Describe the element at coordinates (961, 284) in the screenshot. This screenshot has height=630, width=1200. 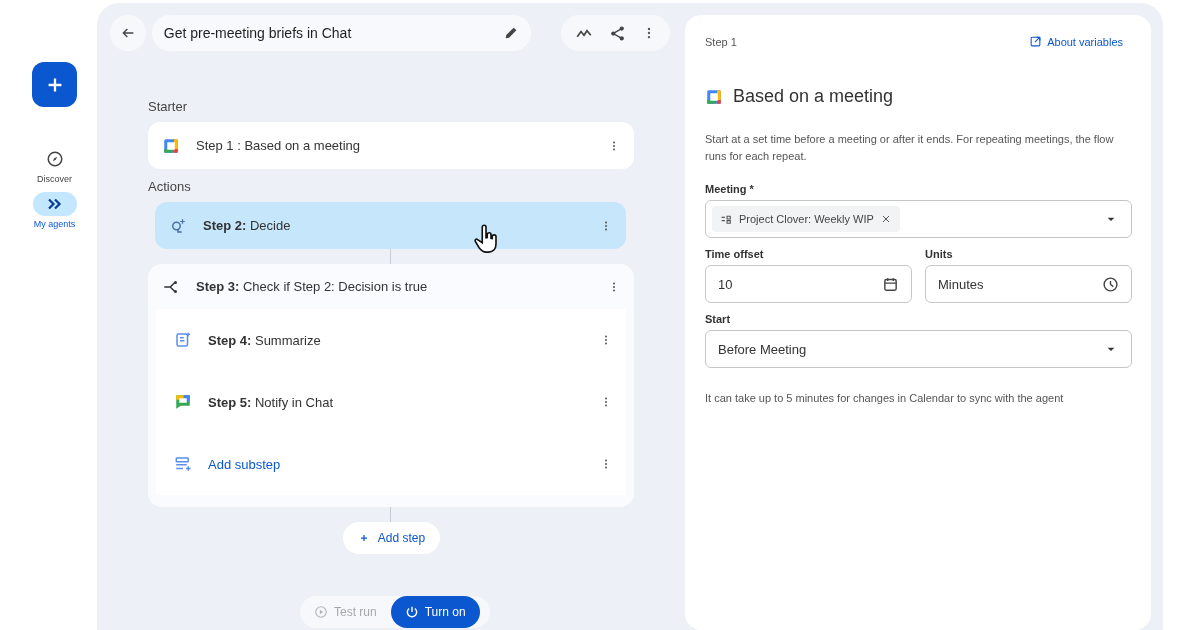
I see `field-value: Minutes` at that location.